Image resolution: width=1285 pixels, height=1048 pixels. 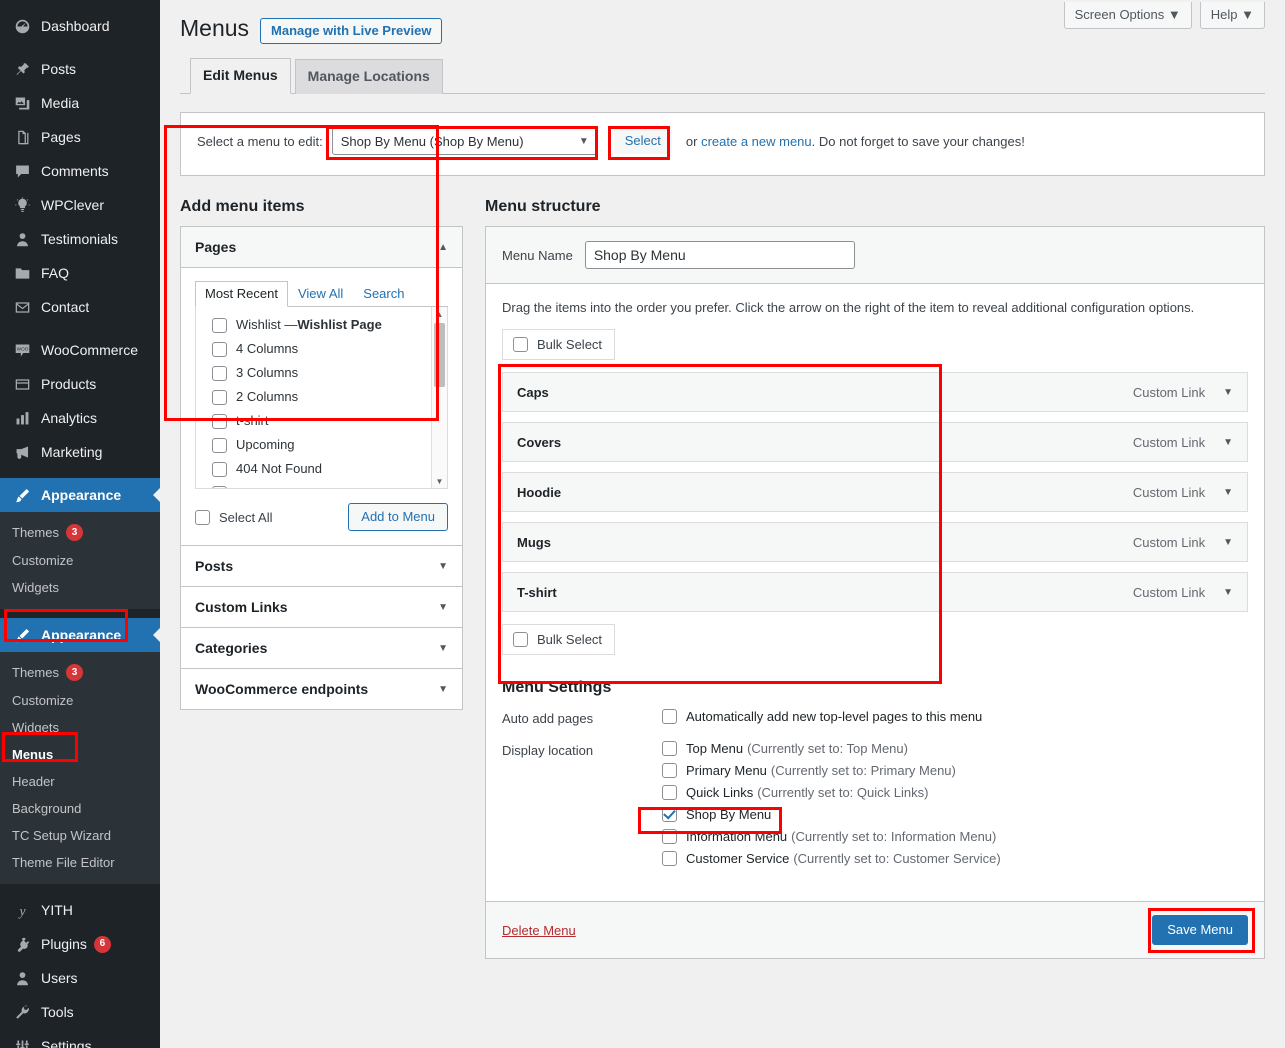 What do you see at coordinates (80, 350) in the screenshot?
I see `sidebar-item-woocommerce: WOO WooCommerce` at bounding box center [80, 350].